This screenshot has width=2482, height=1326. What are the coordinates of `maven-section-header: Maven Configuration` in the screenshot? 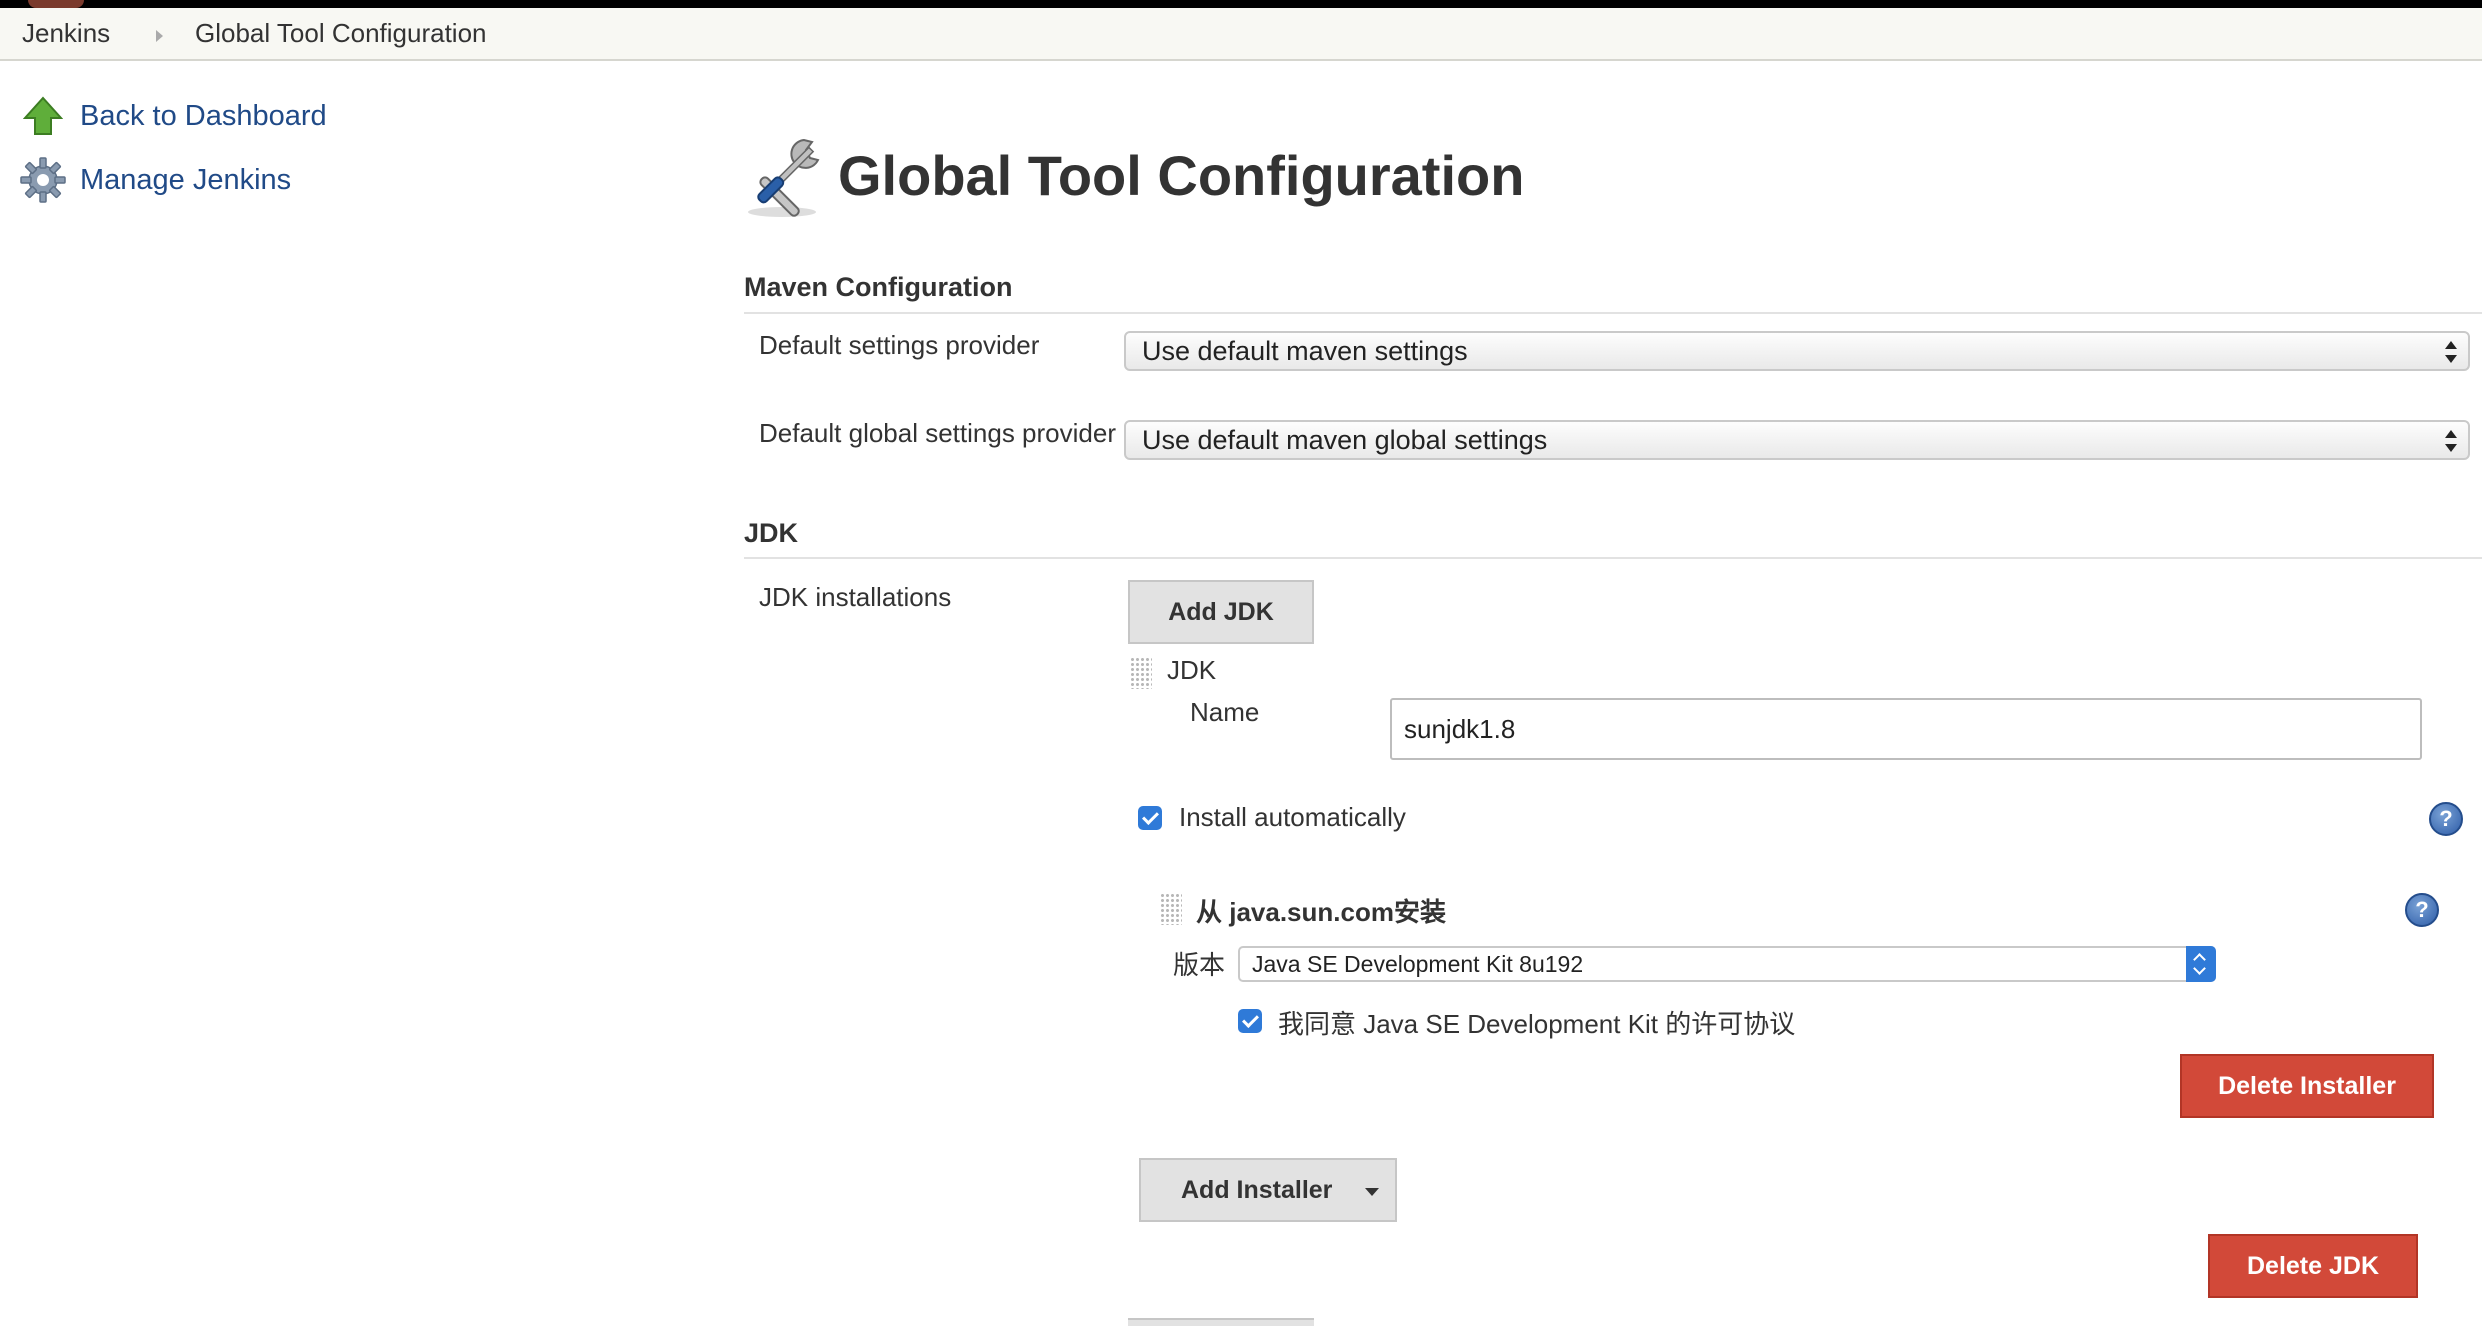 It's located at (878, 287).